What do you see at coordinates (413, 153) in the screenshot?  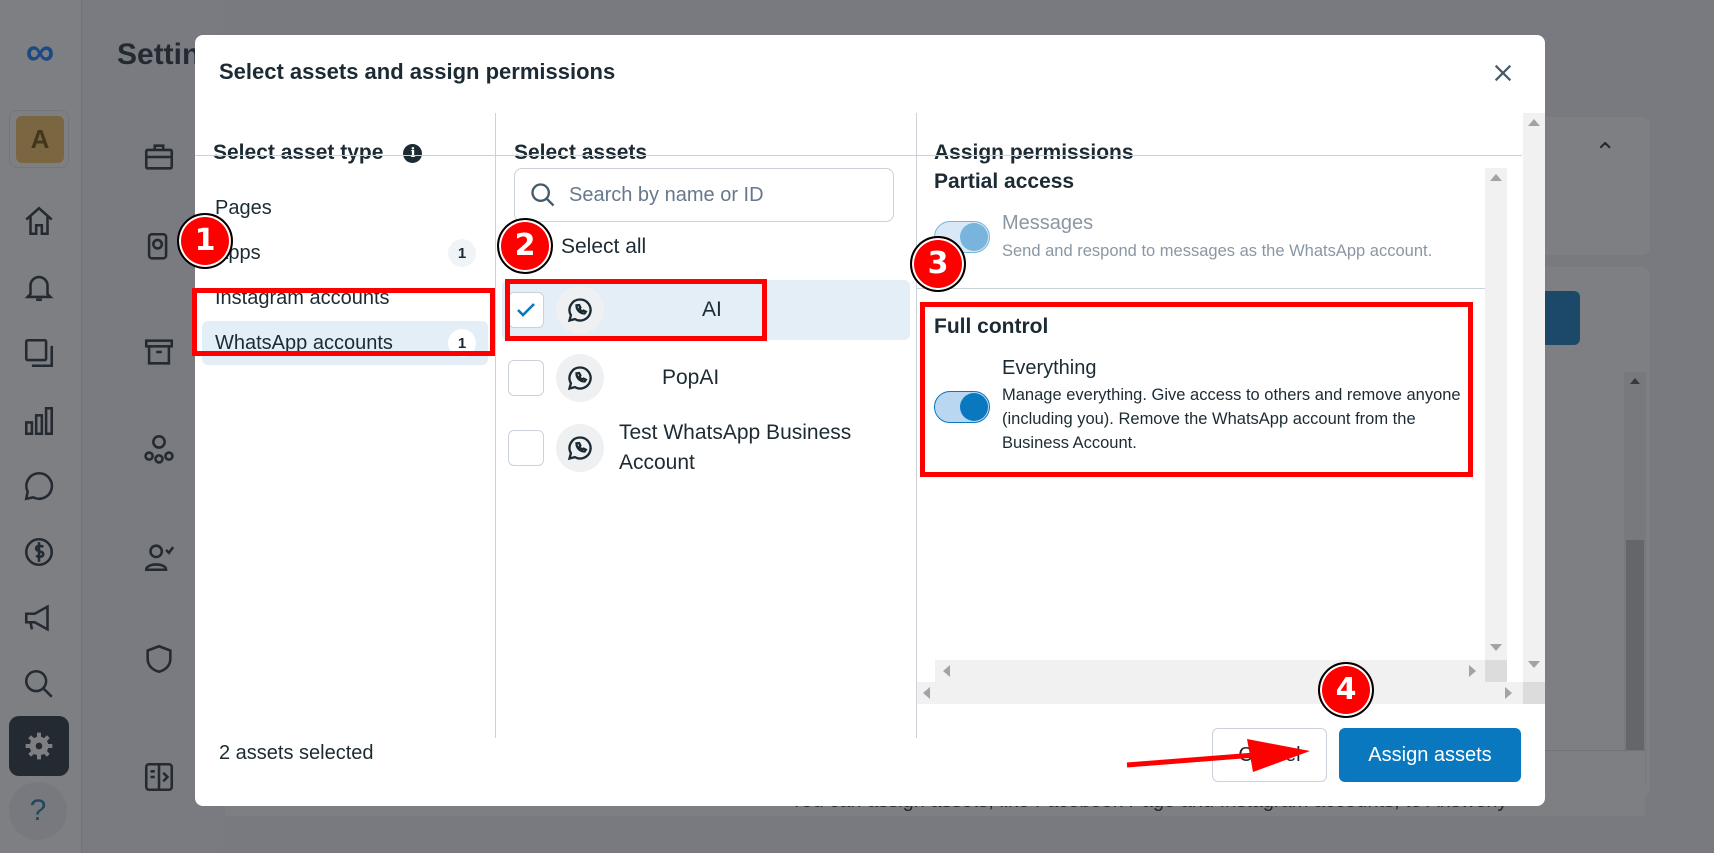 I see `info-icon: i` at bounding box center [413, 153].